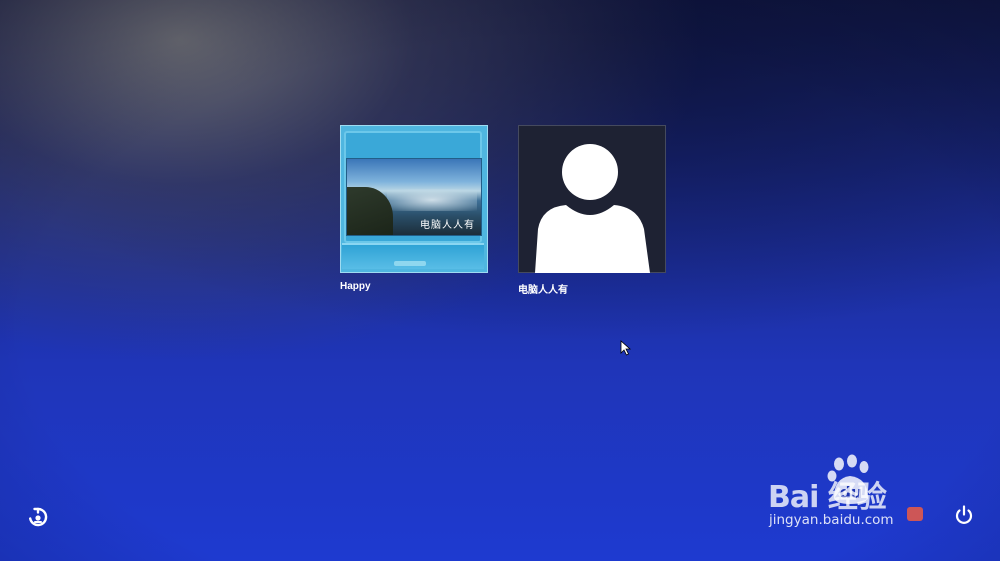 This screenshot has width=1000, height=561. I want to click on laptop-screen-image: 电脑人人有, so click(414, 197).